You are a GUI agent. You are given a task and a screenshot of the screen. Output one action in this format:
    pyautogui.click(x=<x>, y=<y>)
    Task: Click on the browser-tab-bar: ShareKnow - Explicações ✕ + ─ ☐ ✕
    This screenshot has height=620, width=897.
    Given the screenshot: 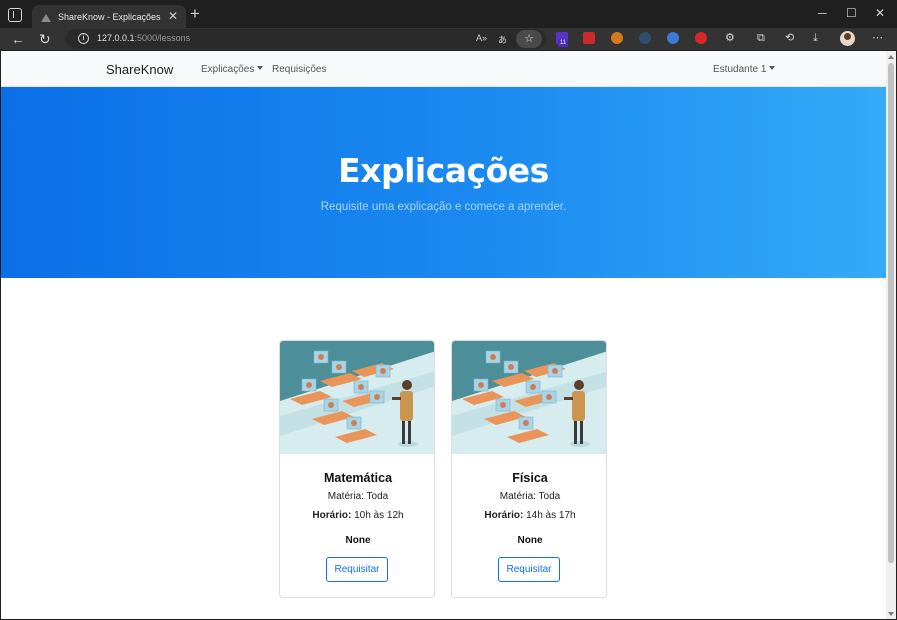 What is the action you would take?
    pyautogui.click(x=448, y=15)
    